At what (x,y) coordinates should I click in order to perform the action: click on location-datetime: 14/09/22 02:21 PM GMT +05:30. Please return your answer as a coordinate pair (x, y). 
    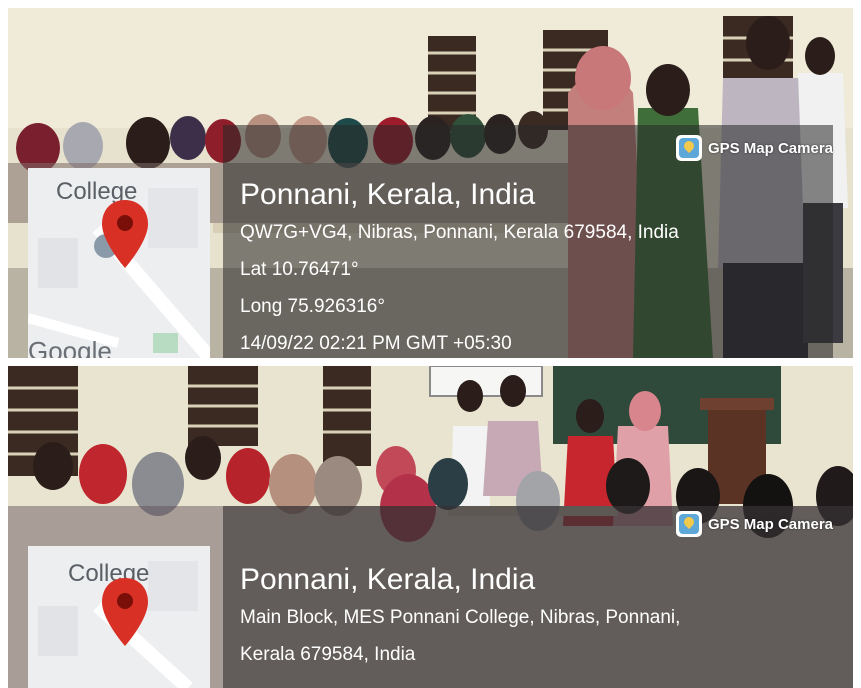
    Looking at the image, I should click on (376, 343).